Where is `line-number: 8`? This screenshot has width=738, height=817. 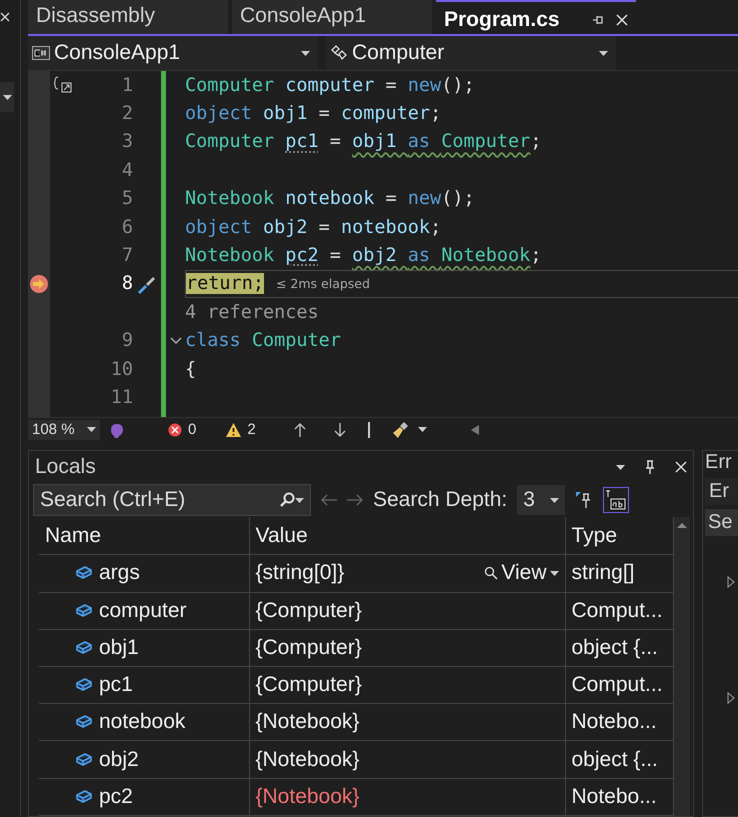 line-number: 8 is located at coordinates (127, 283).